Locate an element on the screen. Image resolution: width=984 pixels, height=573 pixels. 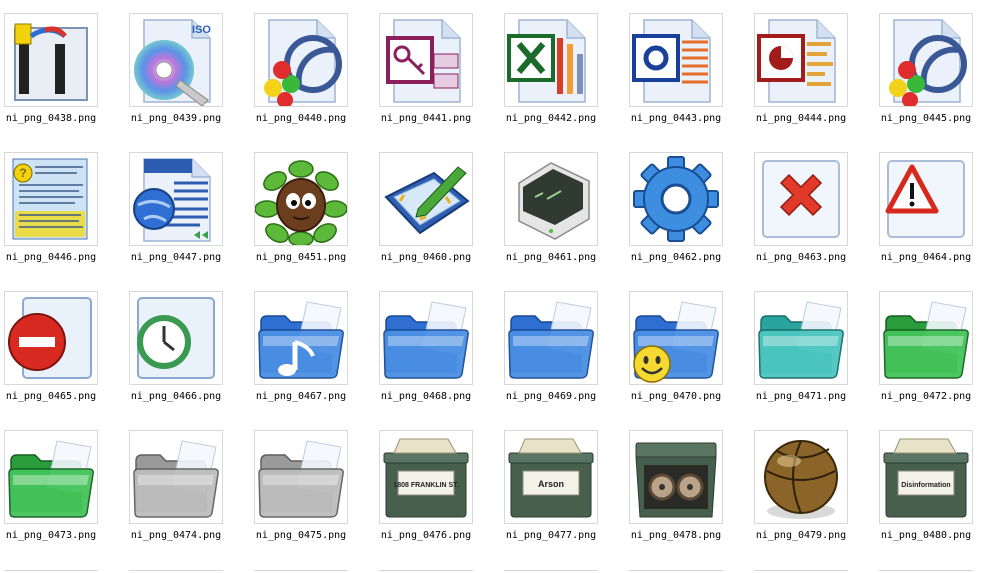
file-tile: ni_png_0472.png is located at coordinates (929, 347).